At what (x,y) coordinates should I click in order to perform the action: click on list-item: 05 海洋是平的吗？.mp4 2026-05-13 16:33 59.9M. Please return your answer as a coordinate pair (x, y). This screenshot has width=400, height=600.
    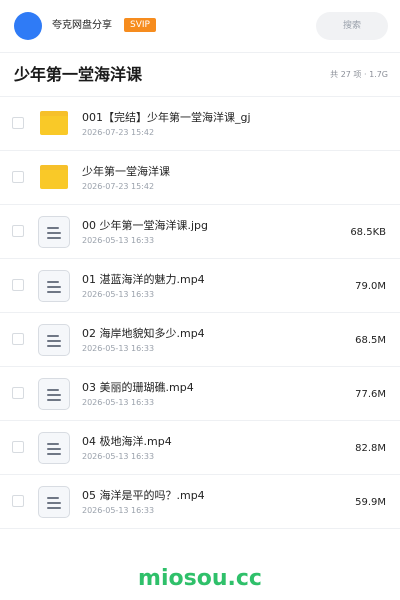
    Looking at the image, I should click on (200, 502).